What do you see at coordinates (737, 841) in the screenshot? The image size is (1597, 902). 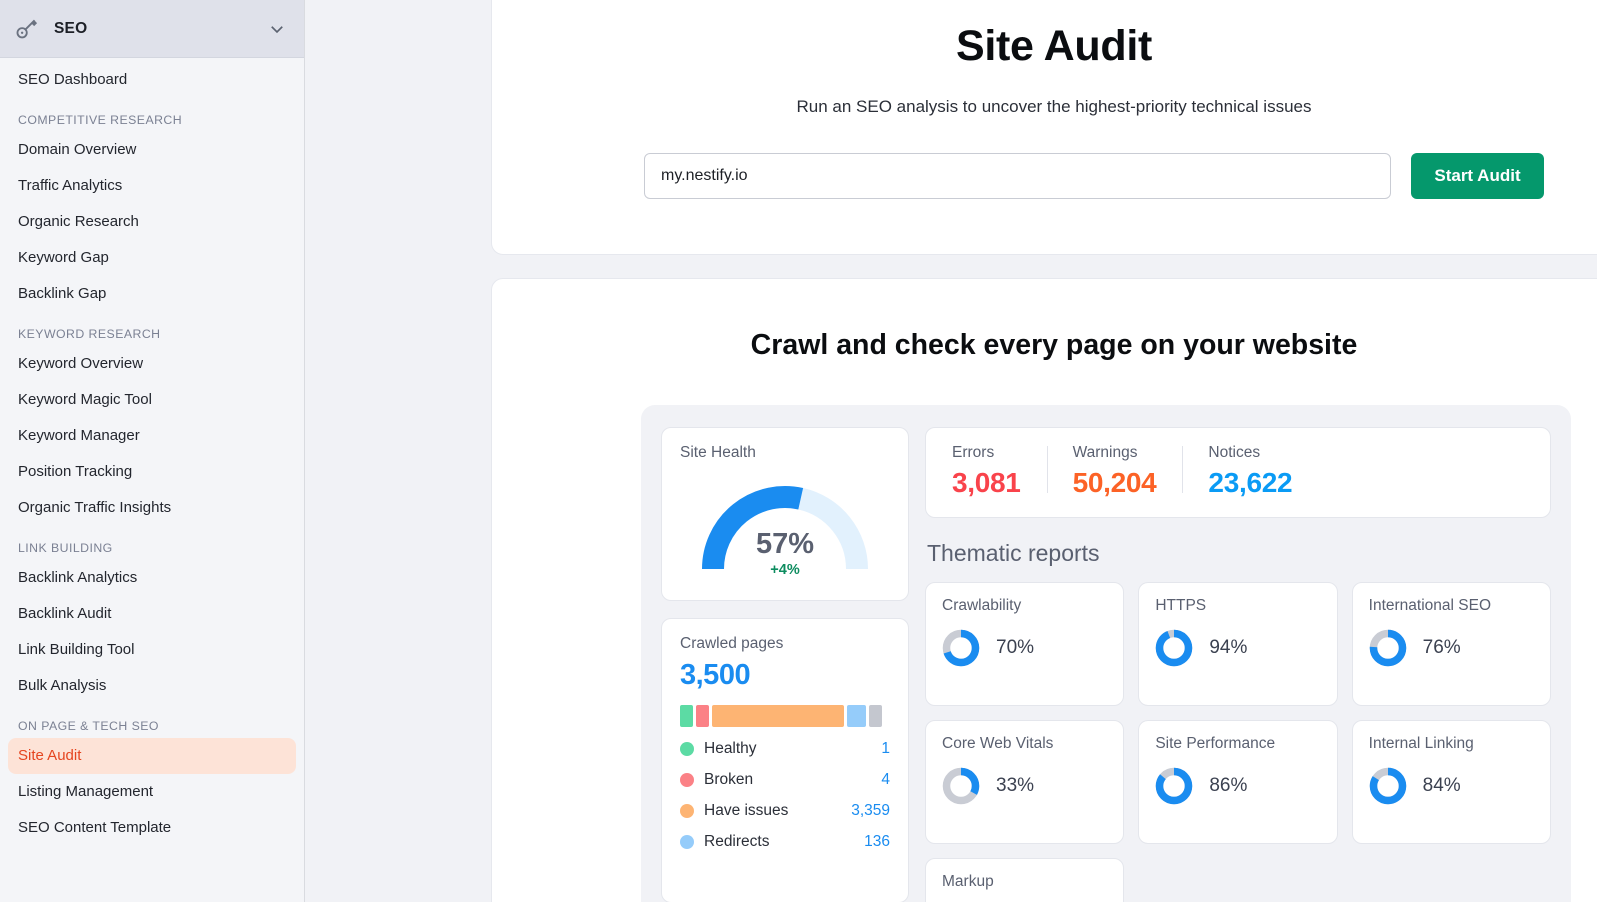 I see `legend-label: Redirects` at bounding box center [737, 841].